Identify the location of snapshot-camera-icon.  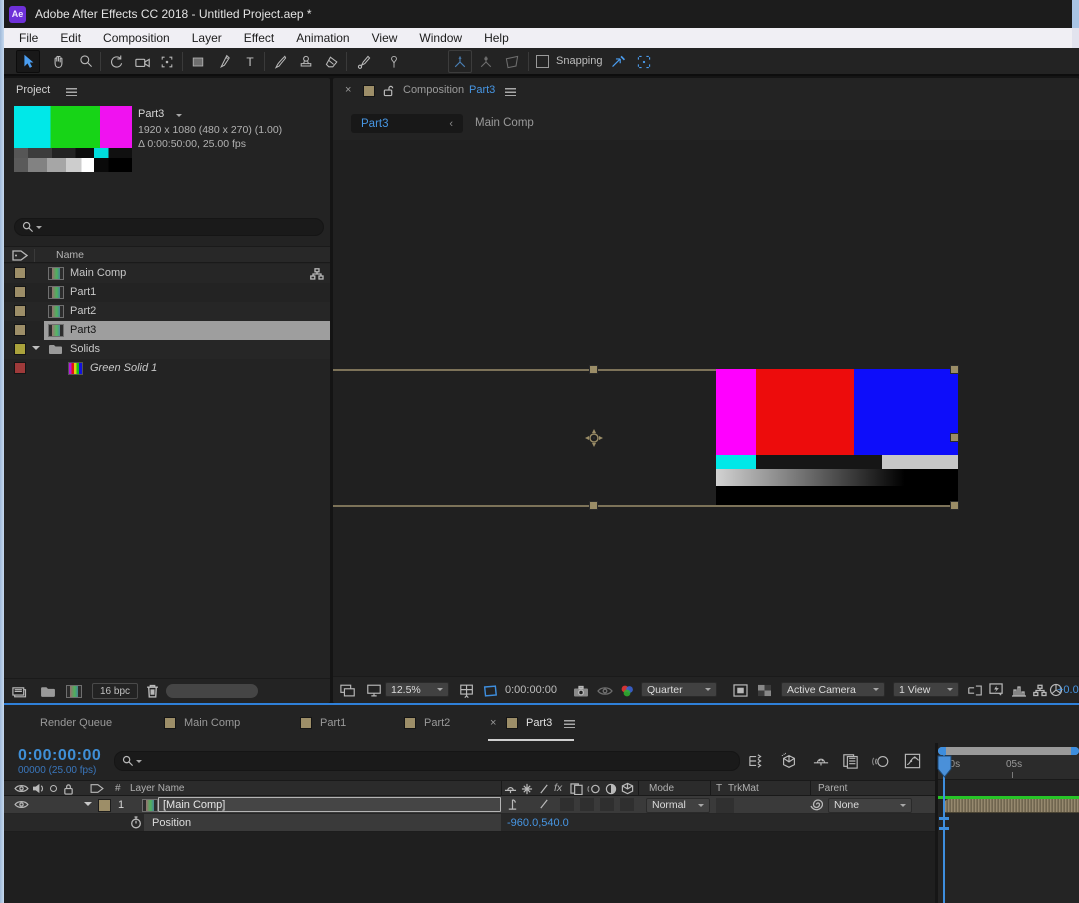
(581, 691).